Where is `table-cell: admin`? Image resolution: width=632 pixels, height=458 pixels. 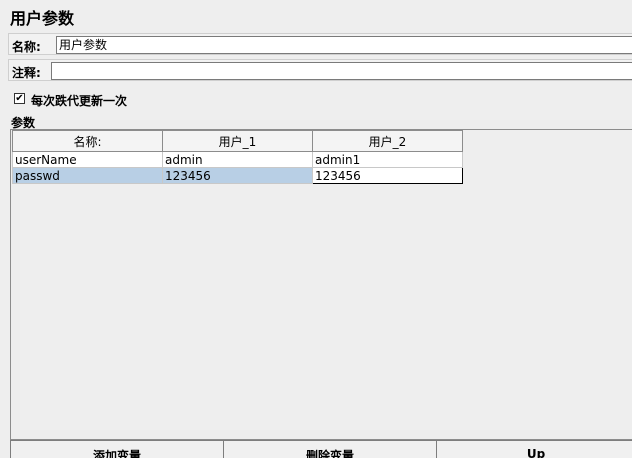
table-cell: admin is located at coordinates (237, 159).